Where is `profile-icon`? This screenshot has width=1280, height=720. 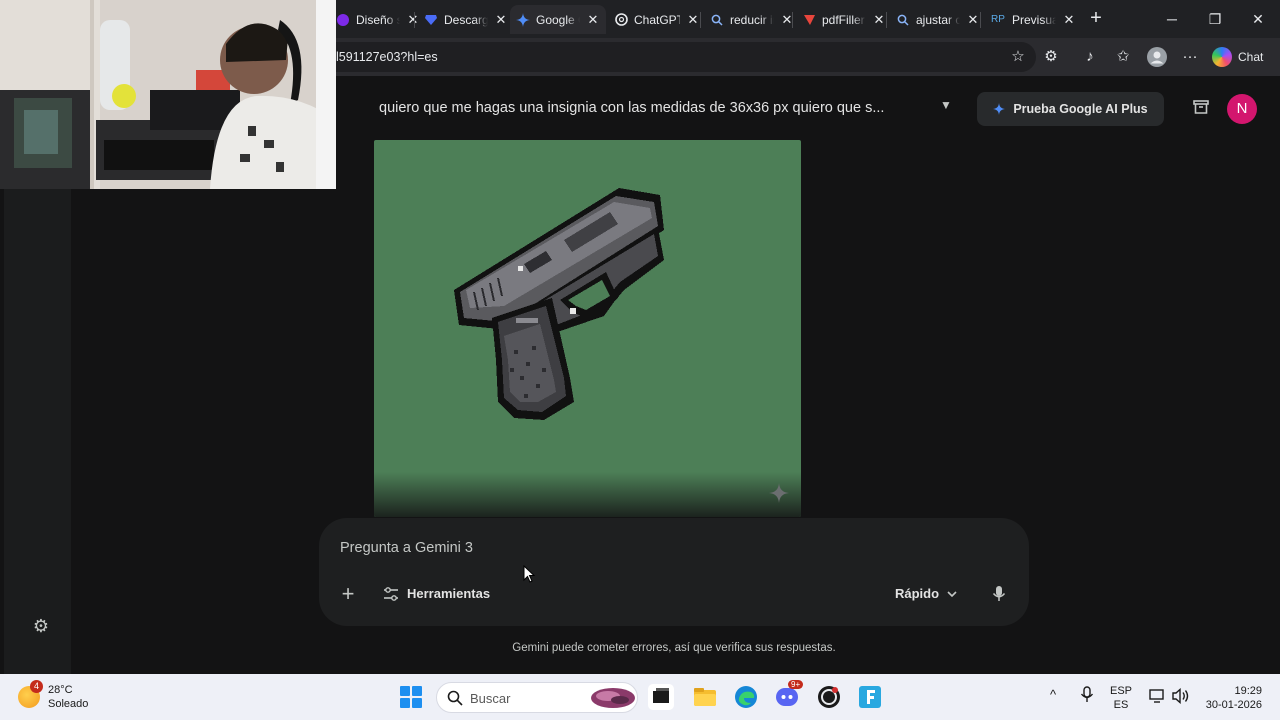 profile-icon is located at coordinates (1157, 57).